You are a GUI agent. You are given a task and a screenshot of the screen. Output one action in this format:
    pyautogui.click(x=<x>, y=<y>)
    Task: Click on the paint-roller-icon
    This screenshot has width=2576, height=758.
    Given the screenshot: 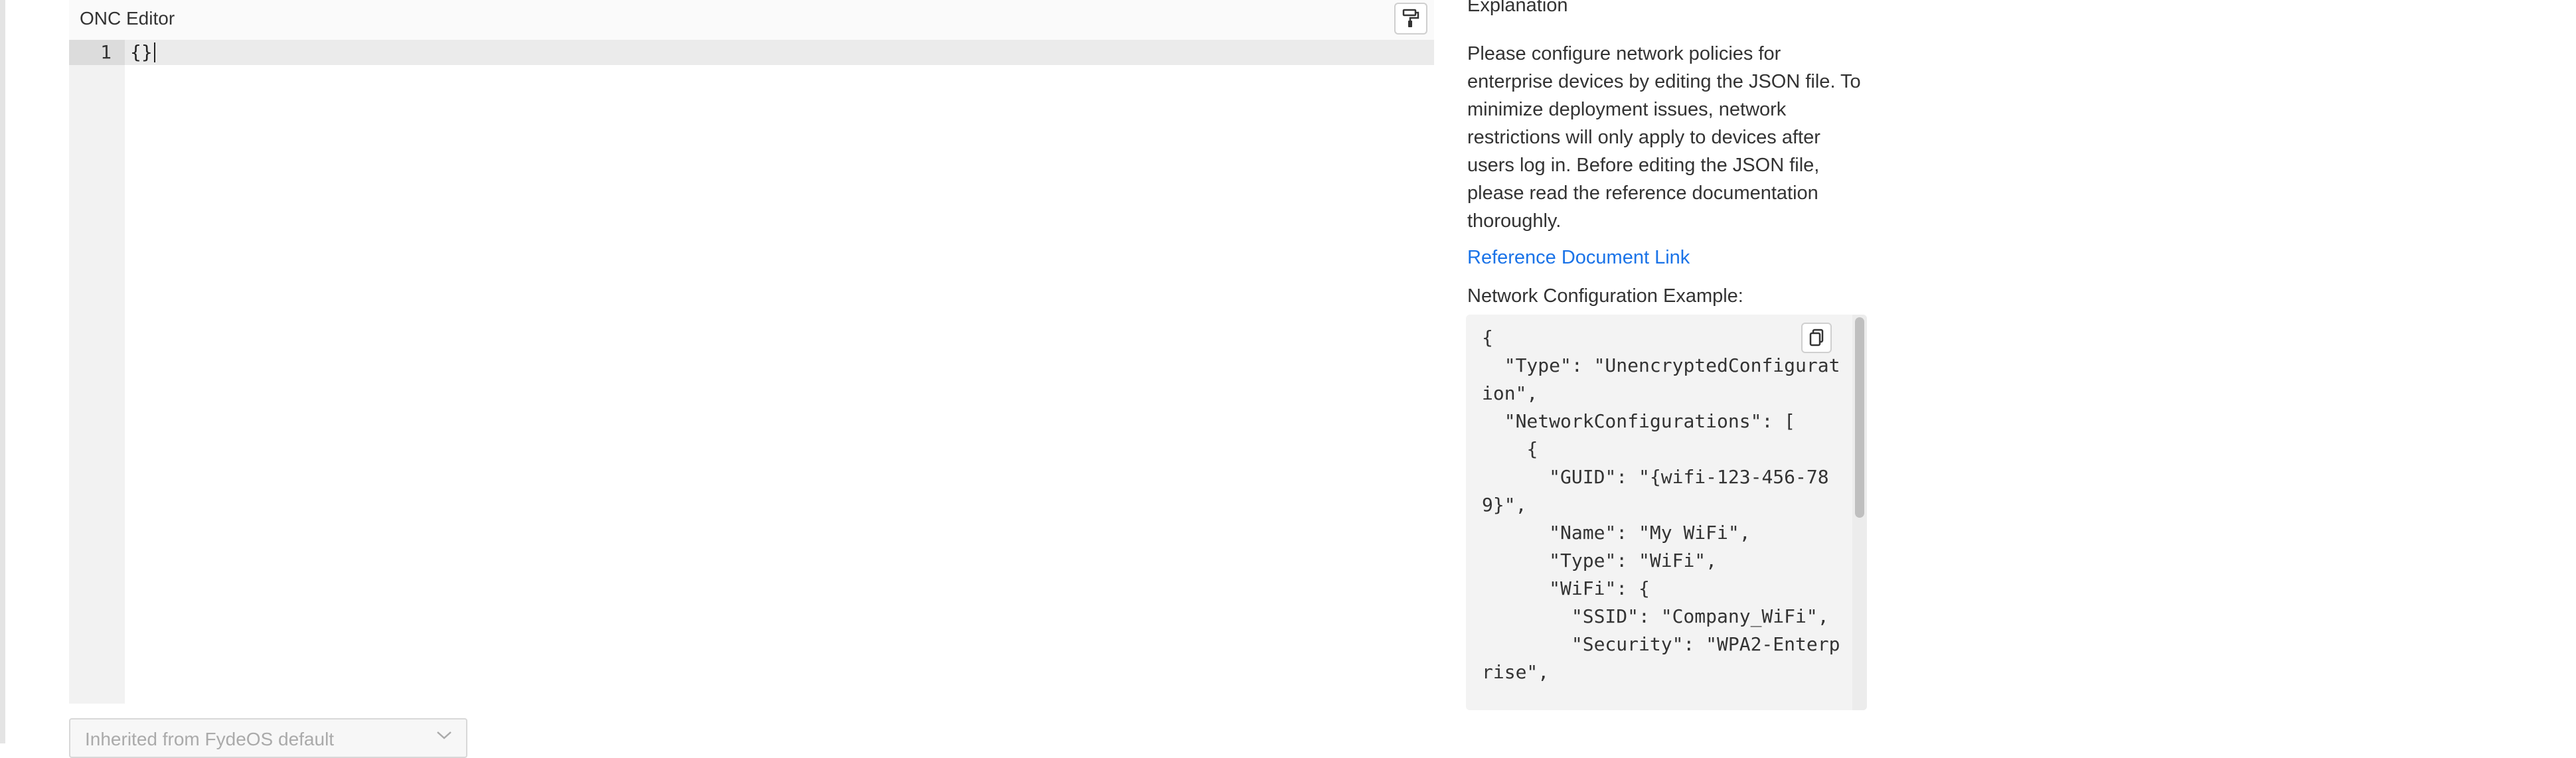 What is the action you would take?
    pyautogui.click(x=1410, y=18)
    